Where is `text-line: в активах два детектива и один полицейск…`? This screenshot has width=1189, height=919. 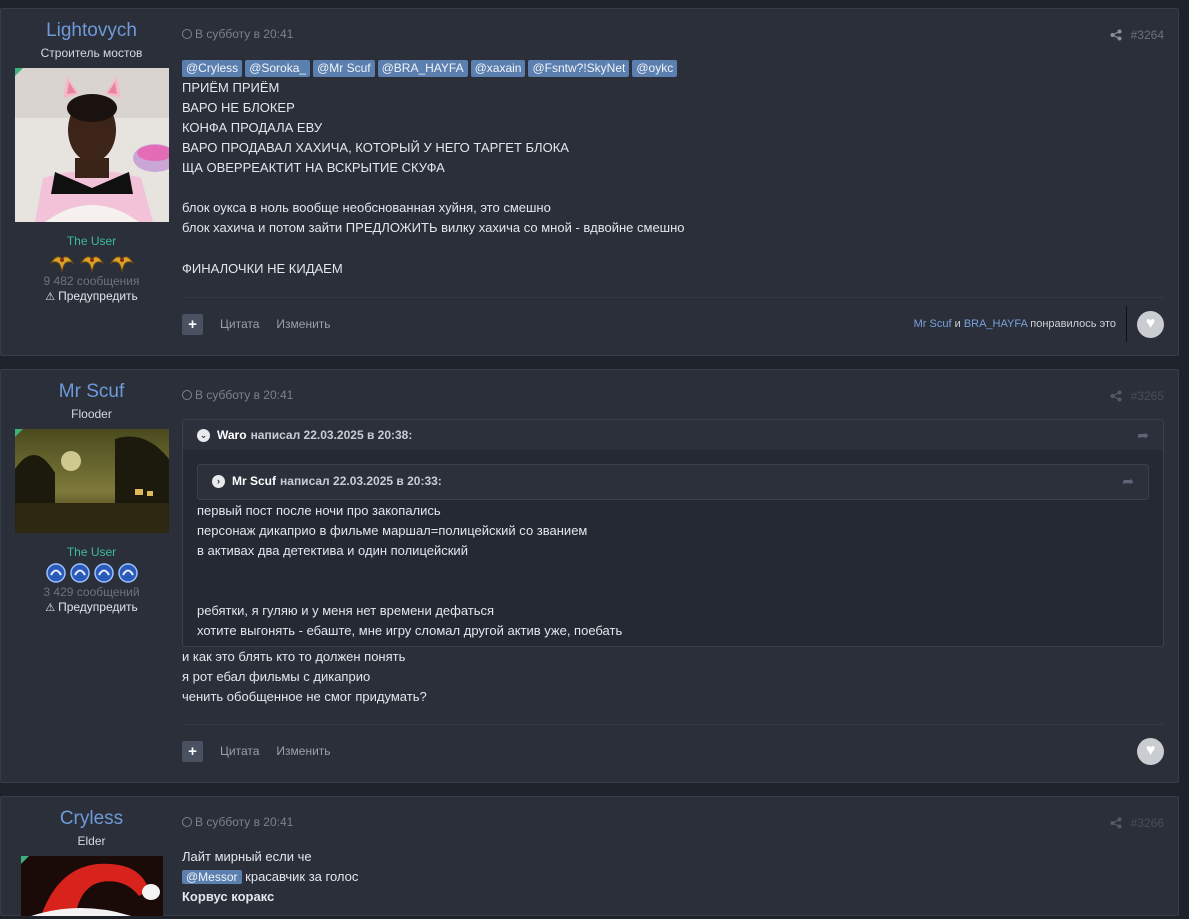 text-line: в активах два детектива и один полицейск… is located at coordinates (332, 550).